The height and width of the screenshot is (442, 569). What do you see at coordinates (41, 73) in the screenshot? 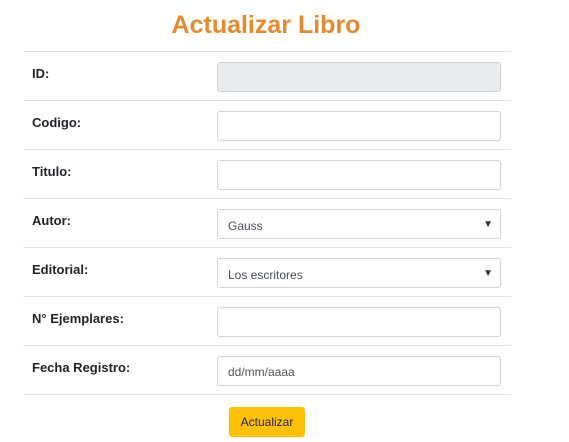
I see `id-label: ID:` at bounding box center [41, 73].